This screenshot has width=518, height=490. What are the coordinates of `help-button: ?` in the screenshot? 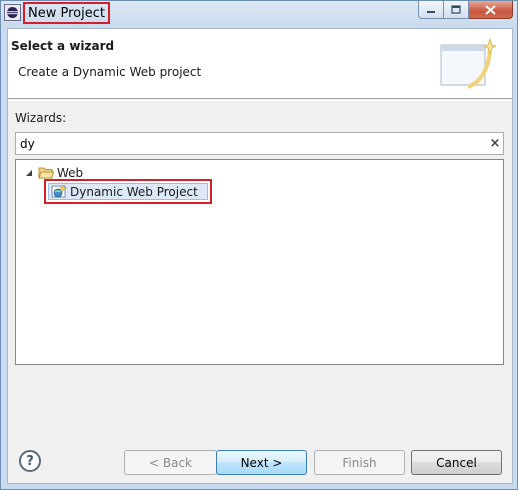 It's located at (30, 461).